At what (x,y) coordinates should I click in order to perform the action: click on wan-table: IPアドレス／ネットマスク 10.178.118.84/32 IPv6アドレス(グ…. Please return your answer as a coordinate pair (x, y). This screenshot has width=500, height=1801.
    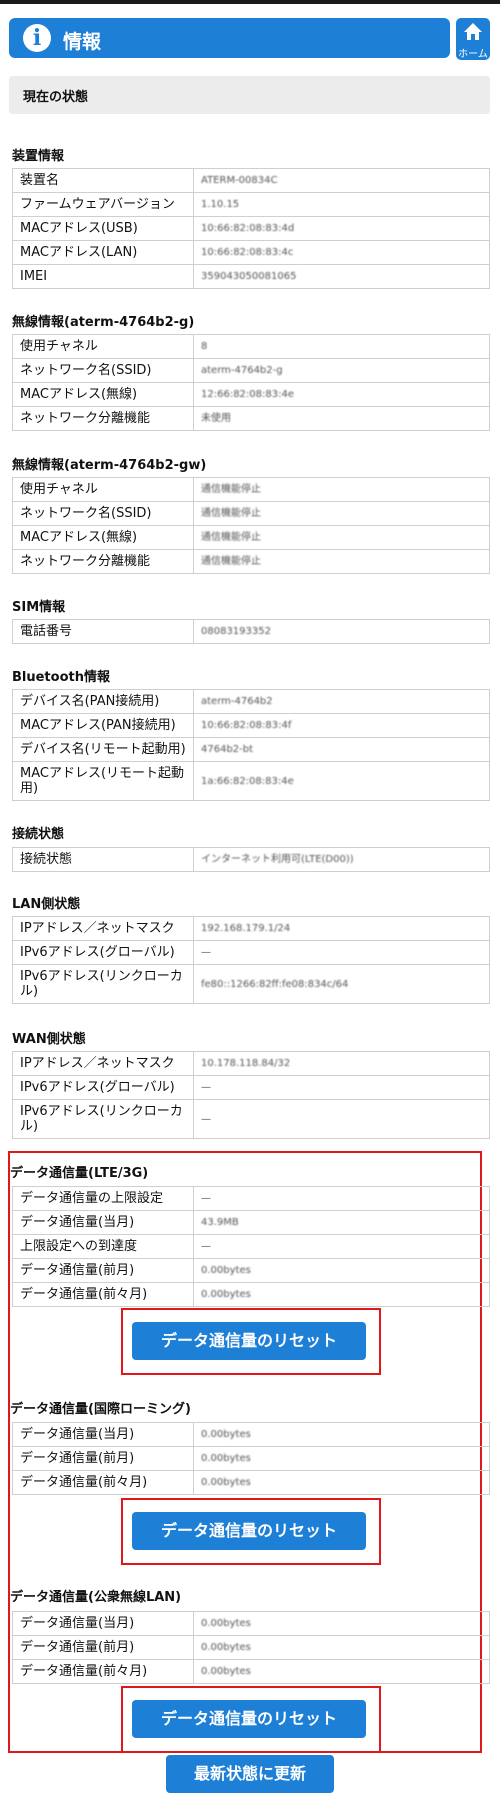
    Looking at the image, I should click on (251, 1095).